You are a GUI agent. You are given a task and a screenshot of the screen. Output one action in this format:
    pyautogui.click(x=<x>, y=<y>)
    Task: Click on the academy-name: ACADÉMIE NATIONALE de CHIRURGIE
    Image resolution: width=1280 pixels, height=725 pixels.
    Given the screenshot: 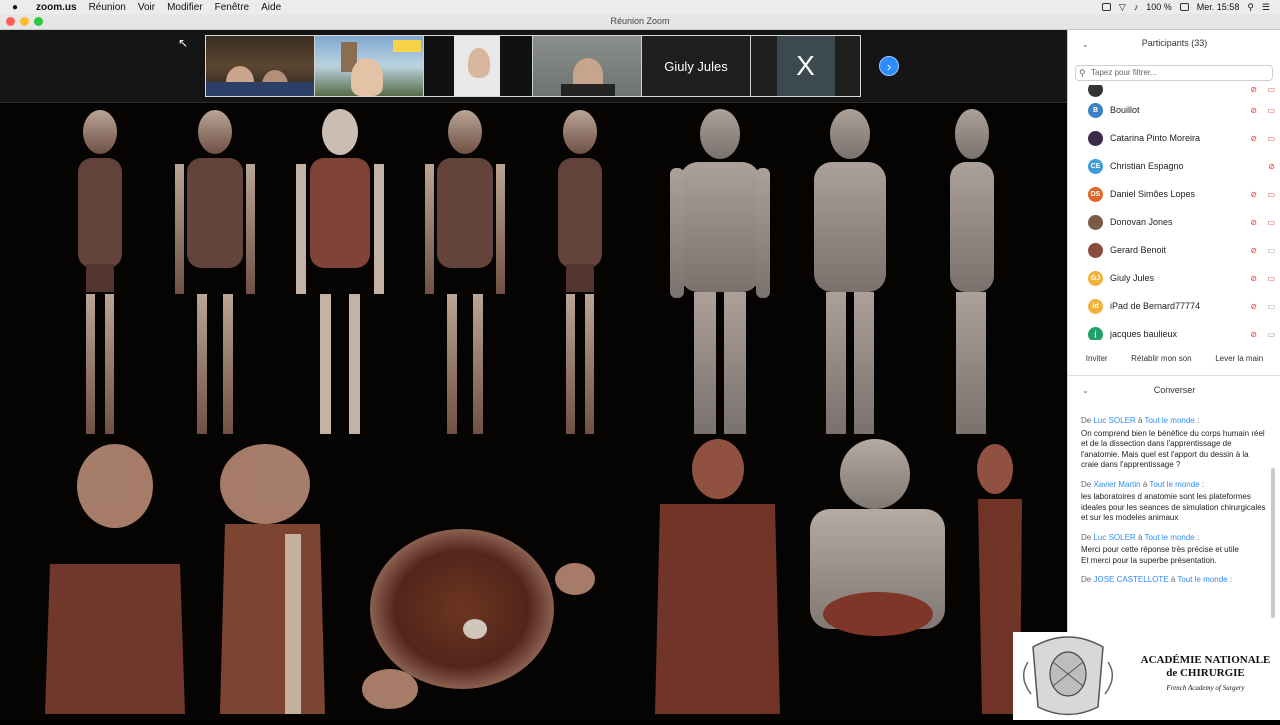 What is the action you would take?
    pyautogui.click(x=1205, y=666)
    